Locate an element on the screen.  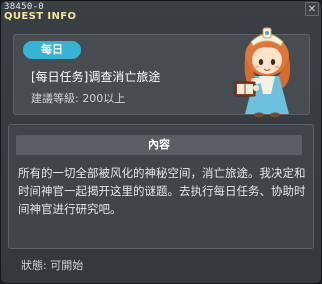
recommended-level: 建議等級: 200以上 is located at coordinates (78, 98).